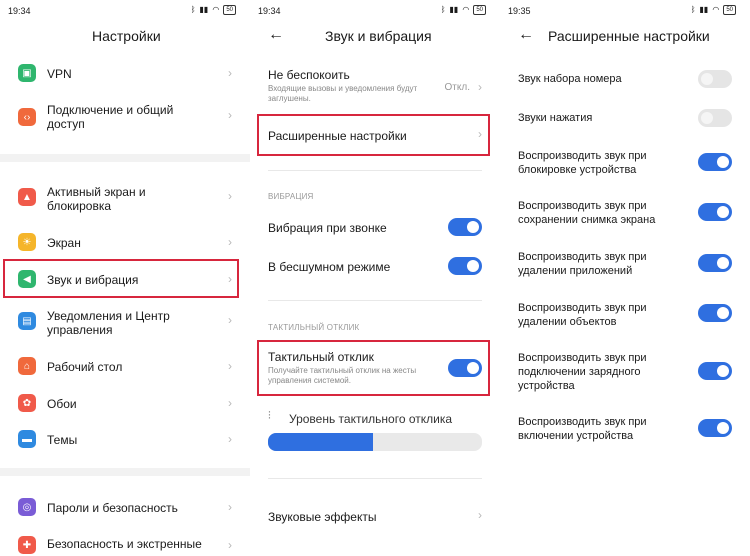 The height and width of the screenshot is (556, 750). What do you see at coordinates (27, 366) in the screenshot?
I see `home-icon: ⌂` at bounding box center [27, 366].